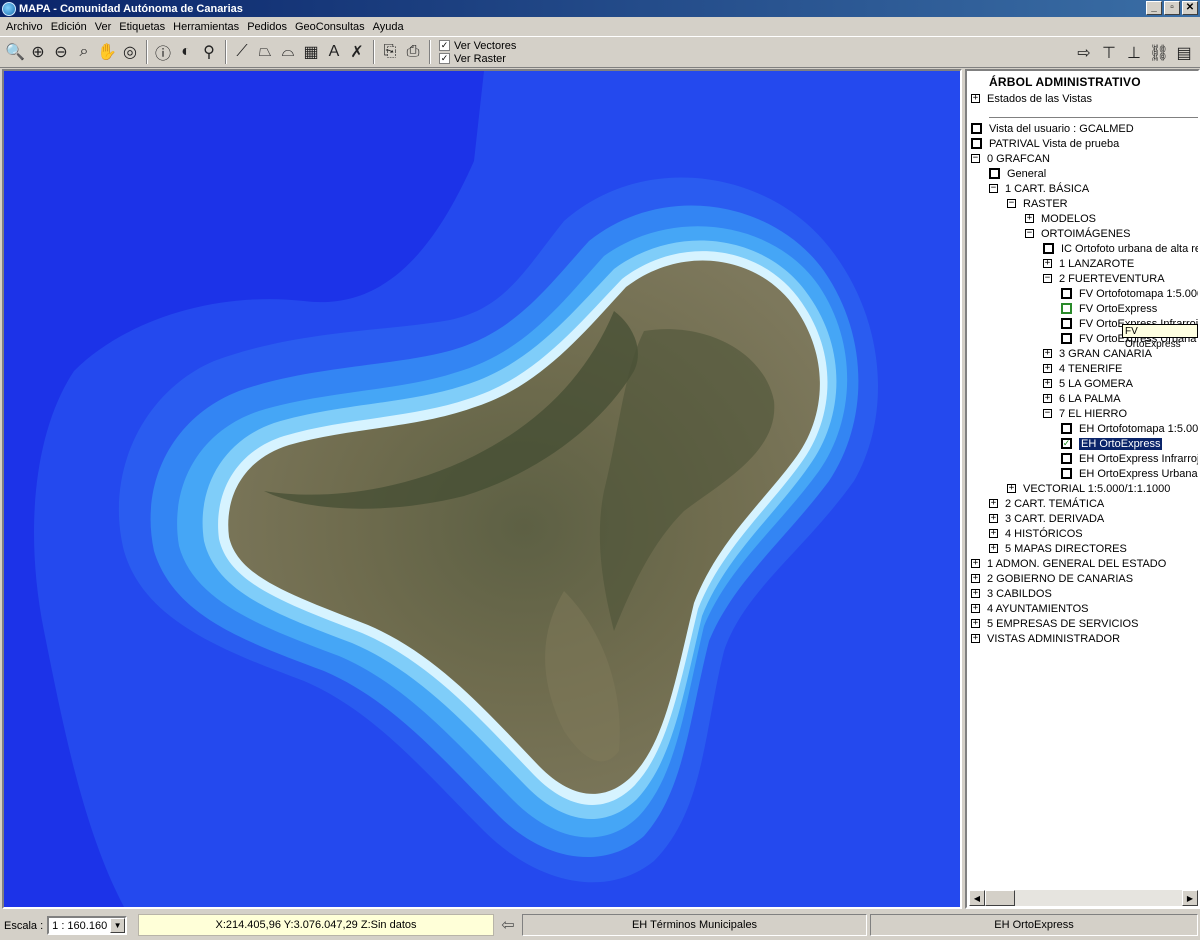 This screenshot has height=940, width=1200. What do you see at coordinates (1109, 308) in the screenshot?
I see `tree-node: FV OrtoExpress` at bounding box center [1109, 308].